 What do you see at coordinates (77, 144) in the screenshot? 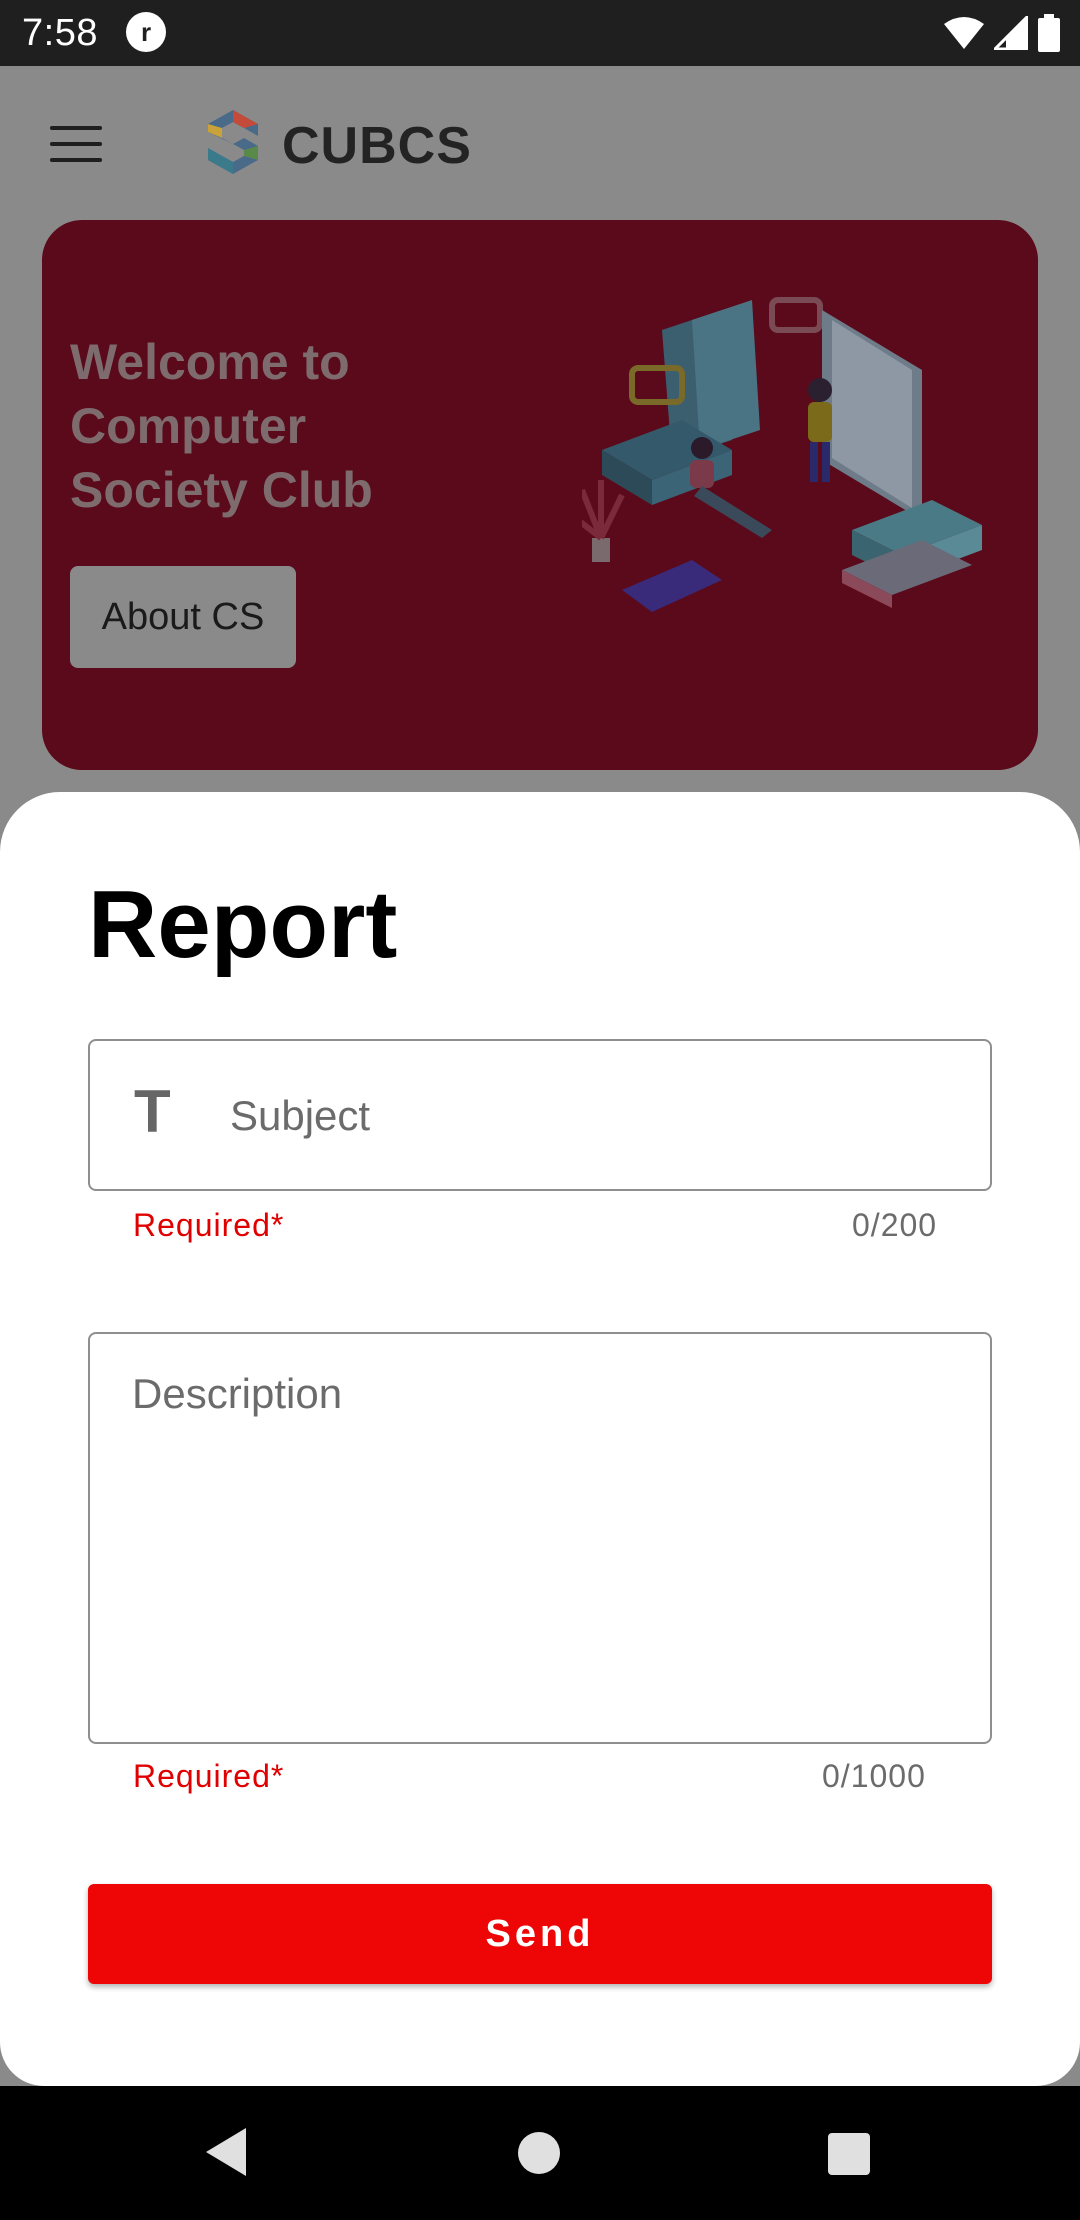
I see `hamburger-menu-icon` at bounding box center [77, 144].